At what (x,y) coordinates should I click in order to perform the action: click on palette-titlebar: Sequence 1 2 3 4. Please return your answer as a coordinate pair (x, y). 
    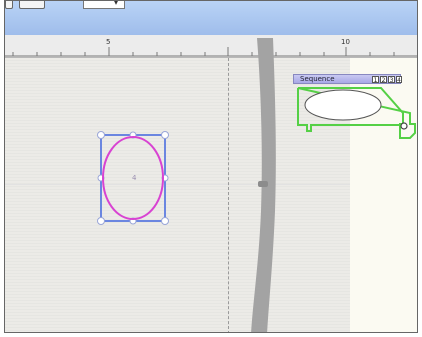
    Looking at the image, I should click on (347, 79).